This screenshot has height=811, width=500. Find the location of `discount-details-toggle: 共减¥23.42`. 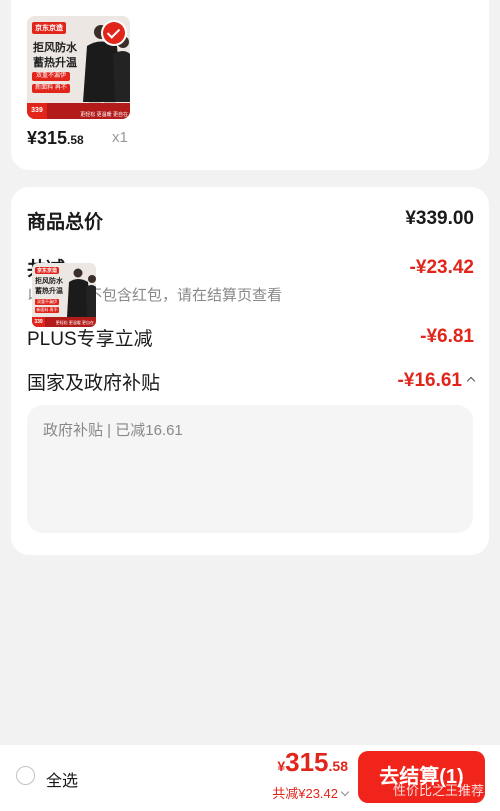

discount-details-toggle: 共减¥23.42 is located at coordinates (311, 792).